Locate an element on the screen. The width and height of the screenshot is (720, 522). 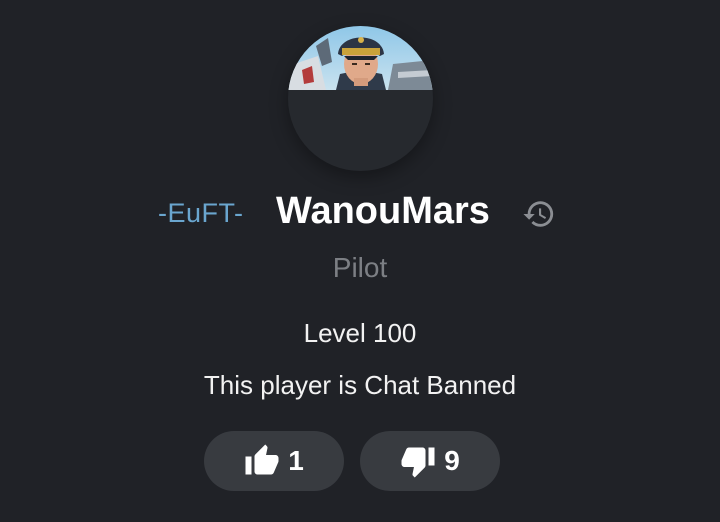
thumbs-down-icon is located at coordinates (418, 462).